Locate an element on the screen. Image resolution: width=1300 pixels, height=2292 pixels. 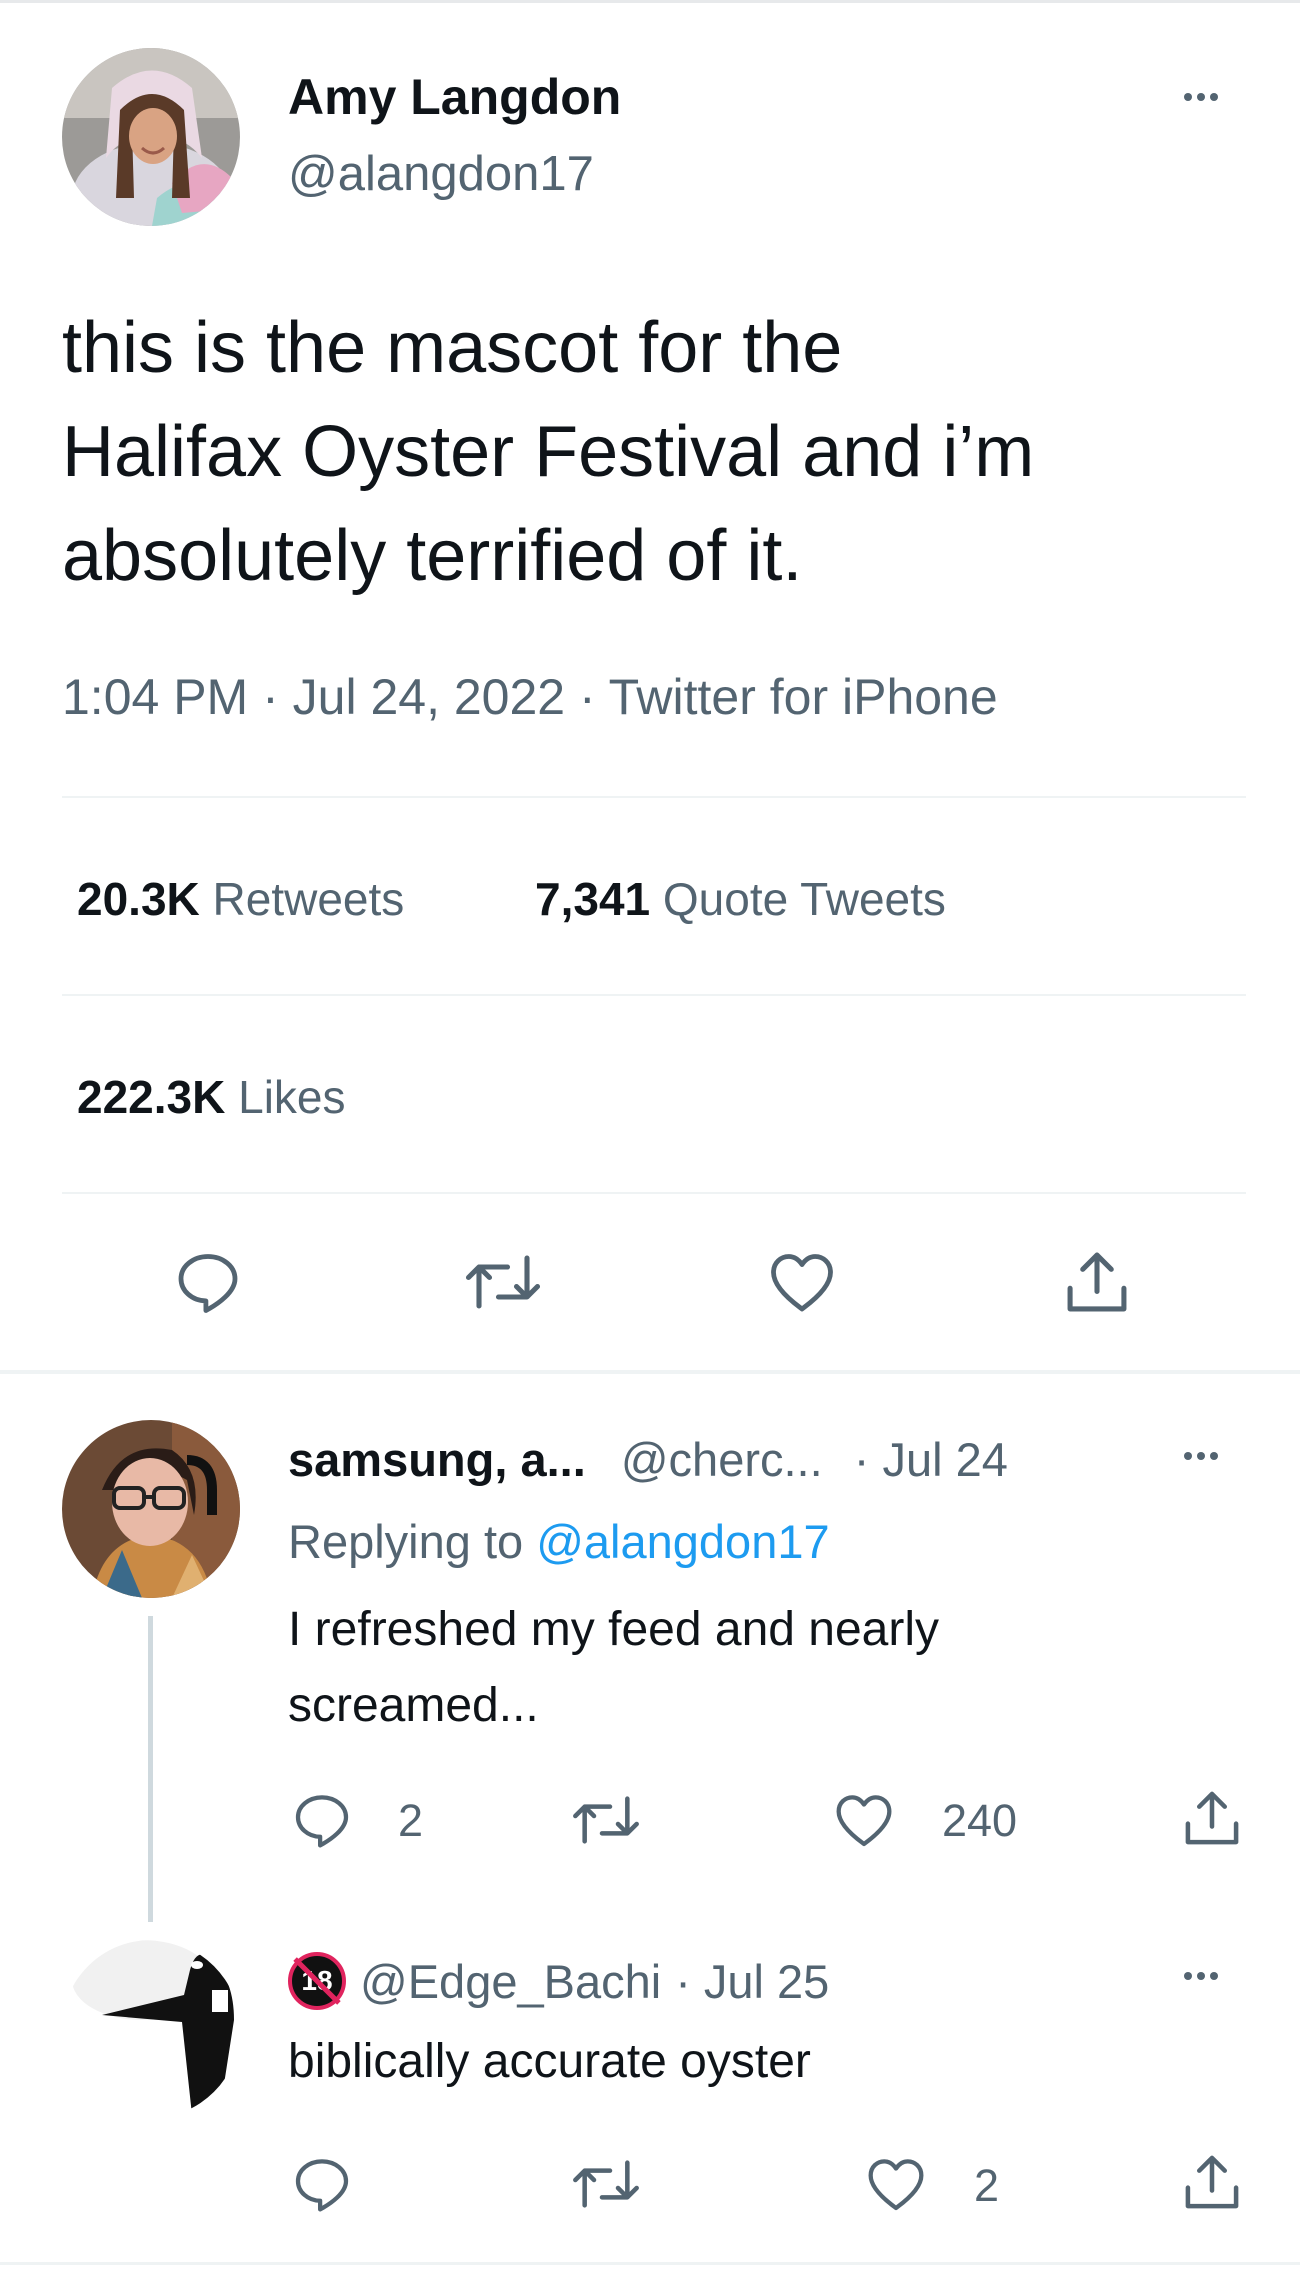
tweet-text-line: absolutely terrified of it. is located at coordinates (432, 556).